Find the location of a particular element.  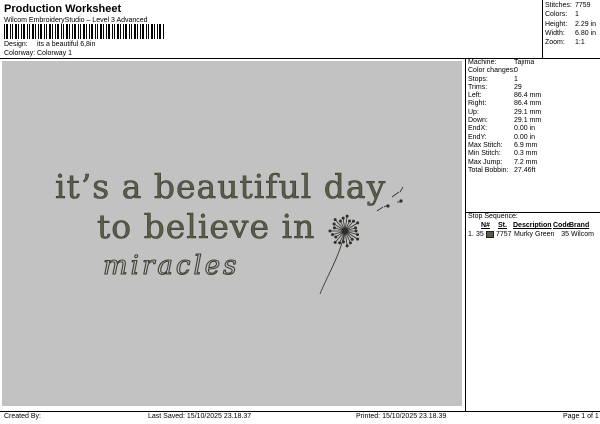

col-brand: Brand is located at coordinates (579, 225).